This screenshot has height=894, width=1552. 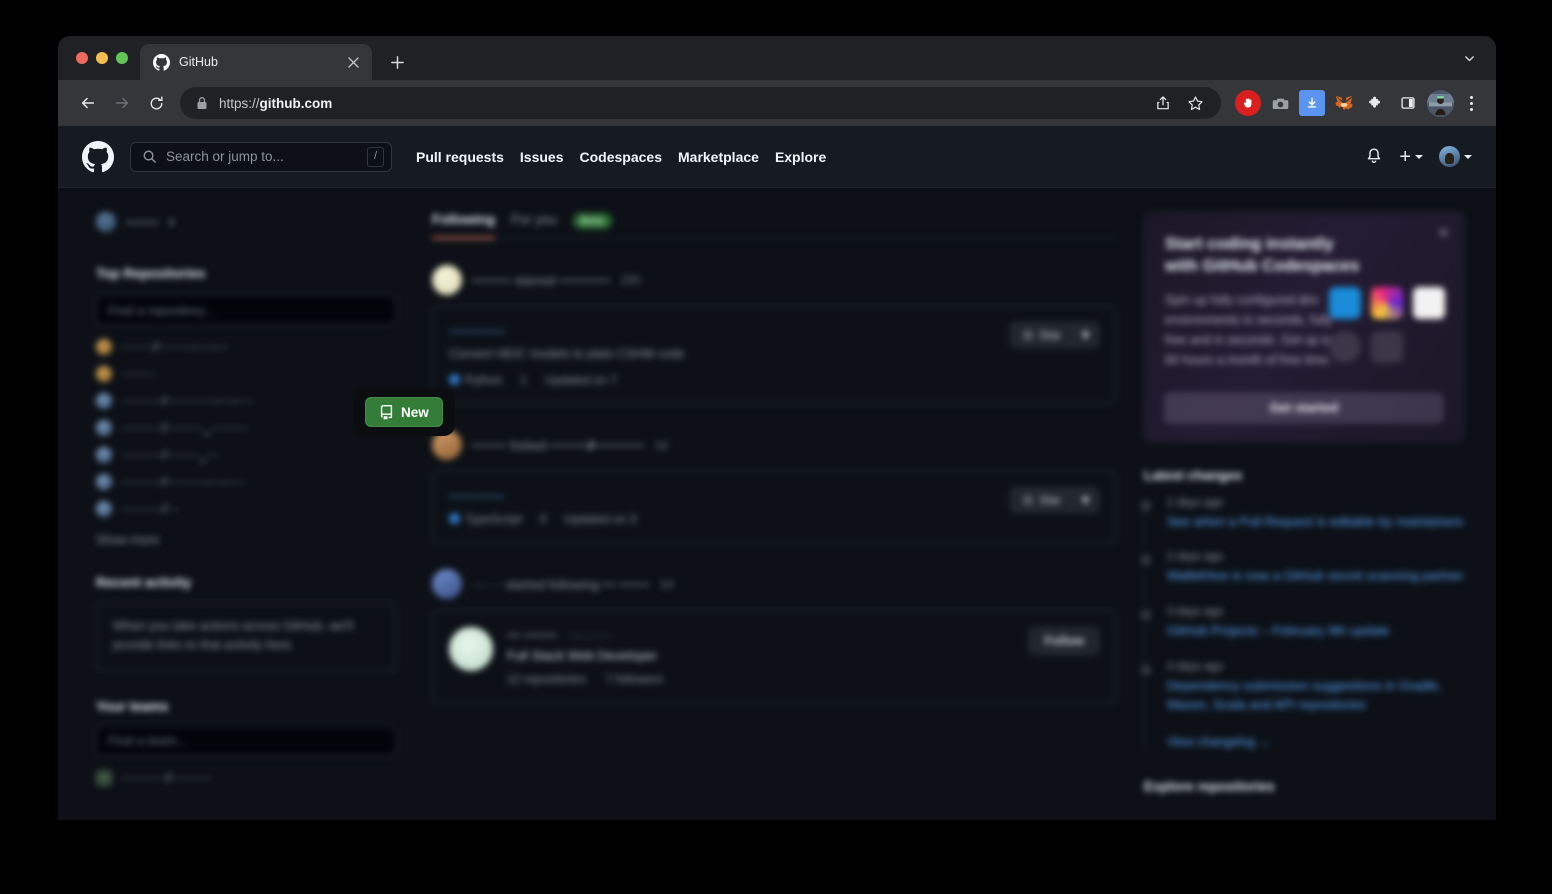 What do you see at coordinates (1389, 331) in the screenshot?
I see `promo-illustration` at bounding box center [1389, 331].